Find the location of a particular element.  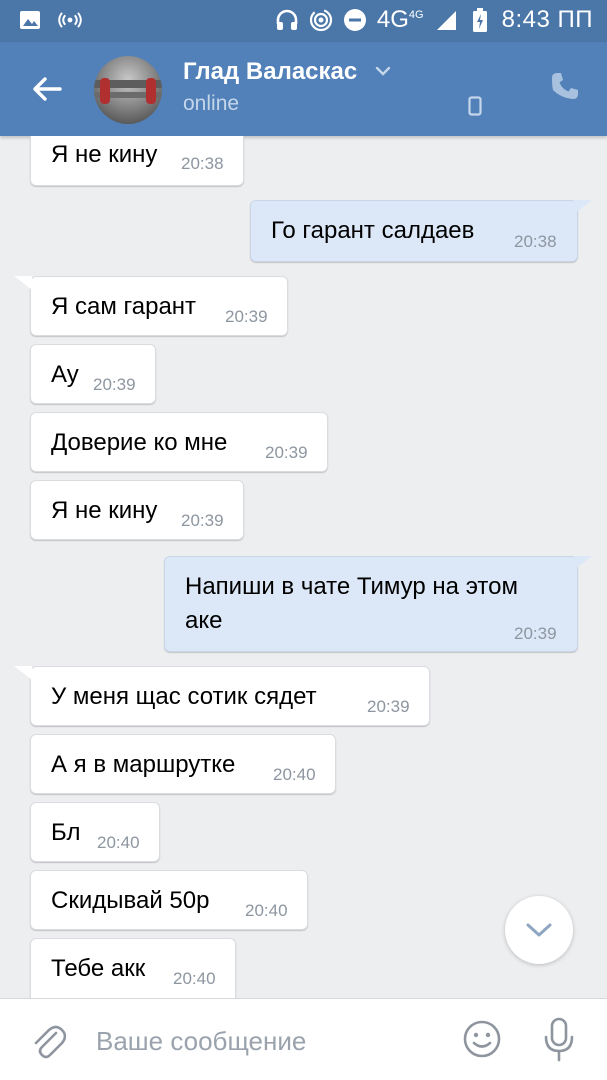

message-incoming: Ау 20:39 is located at coordinates (93, 374).